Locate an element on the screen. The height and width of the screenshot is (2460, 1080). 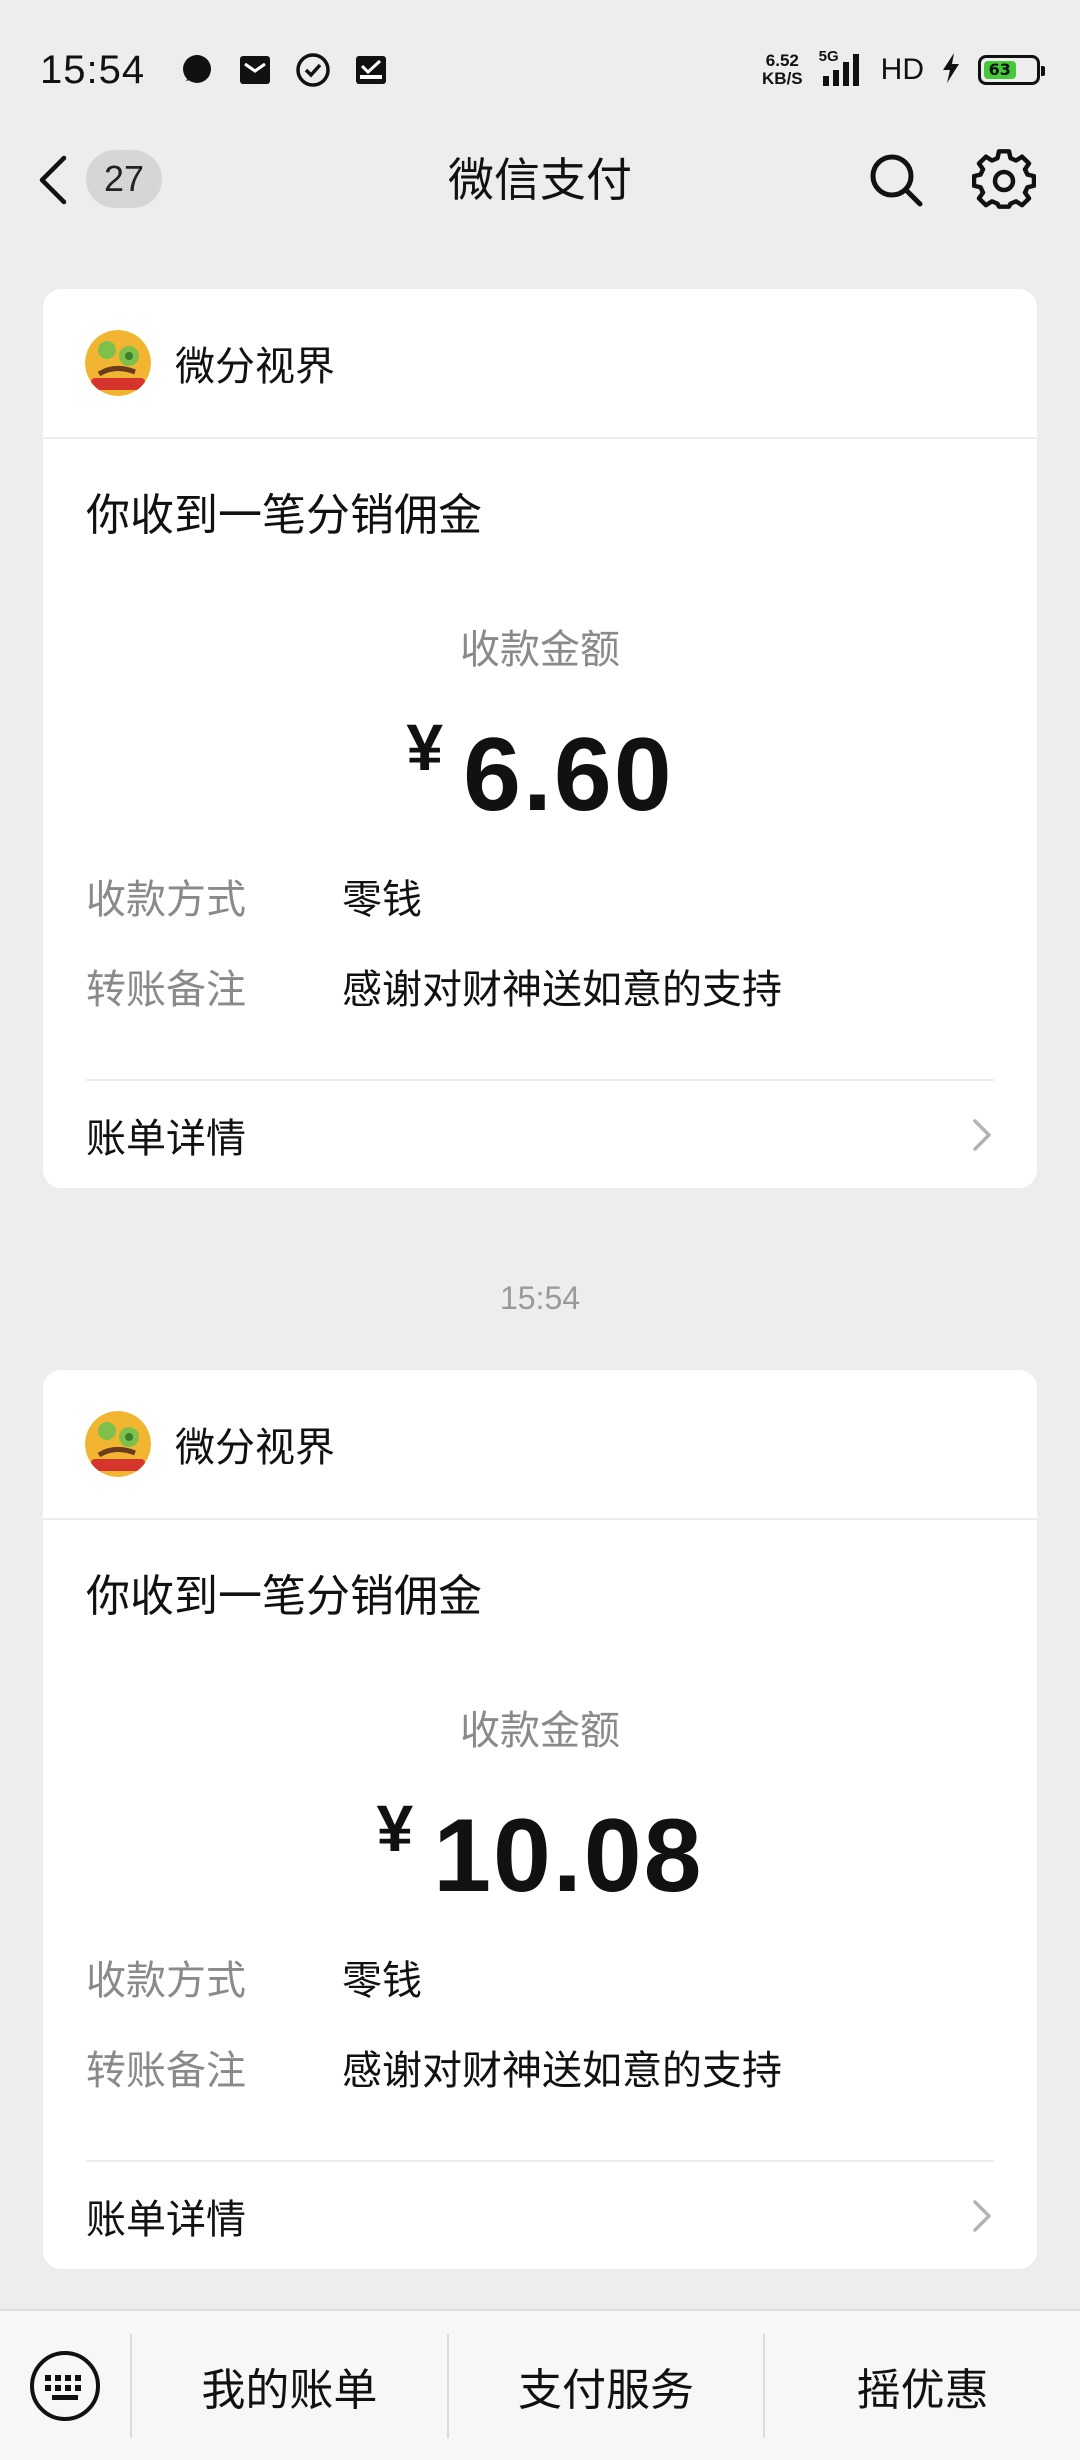
amount-value: 10.08 is located at coordinates (568, 1856).